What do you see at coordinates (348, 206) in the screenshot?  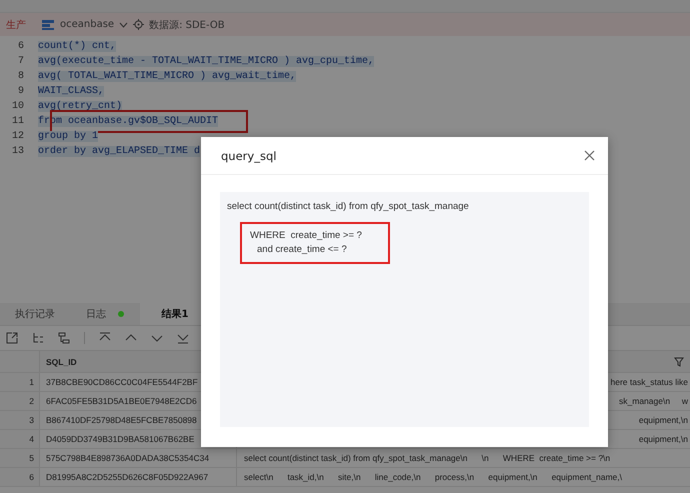 I see `sql-text: select count(distinct task_id) from qfy_spot_task_manage` at bounding box center [348, 206].